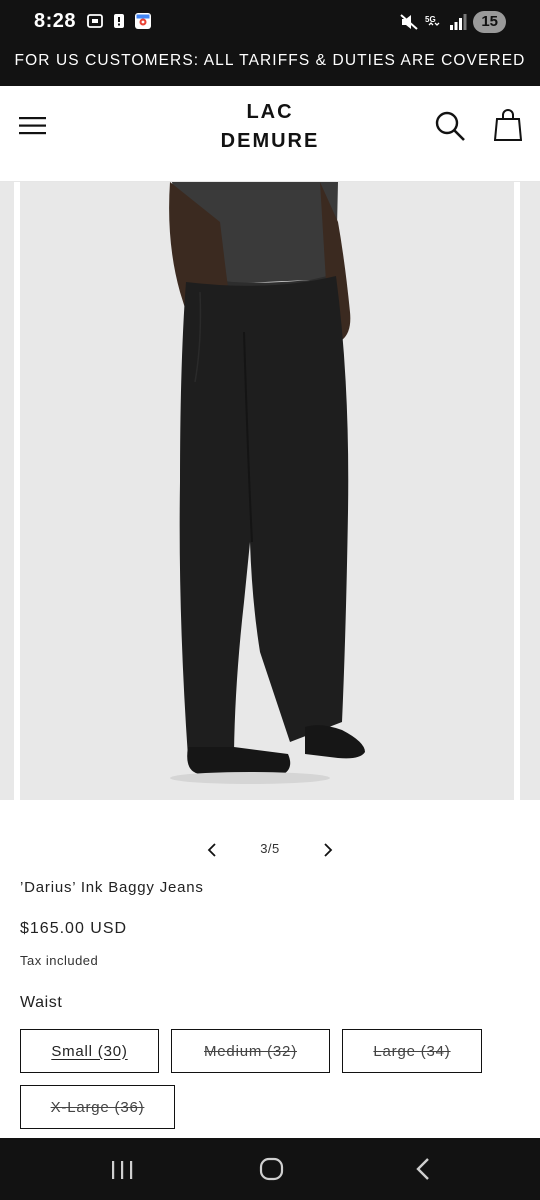 This screenshot has height=1200, width=540. Describe the element at coordinates (530, 491) in the screenshot. I see `next-slide-peek` at that location.